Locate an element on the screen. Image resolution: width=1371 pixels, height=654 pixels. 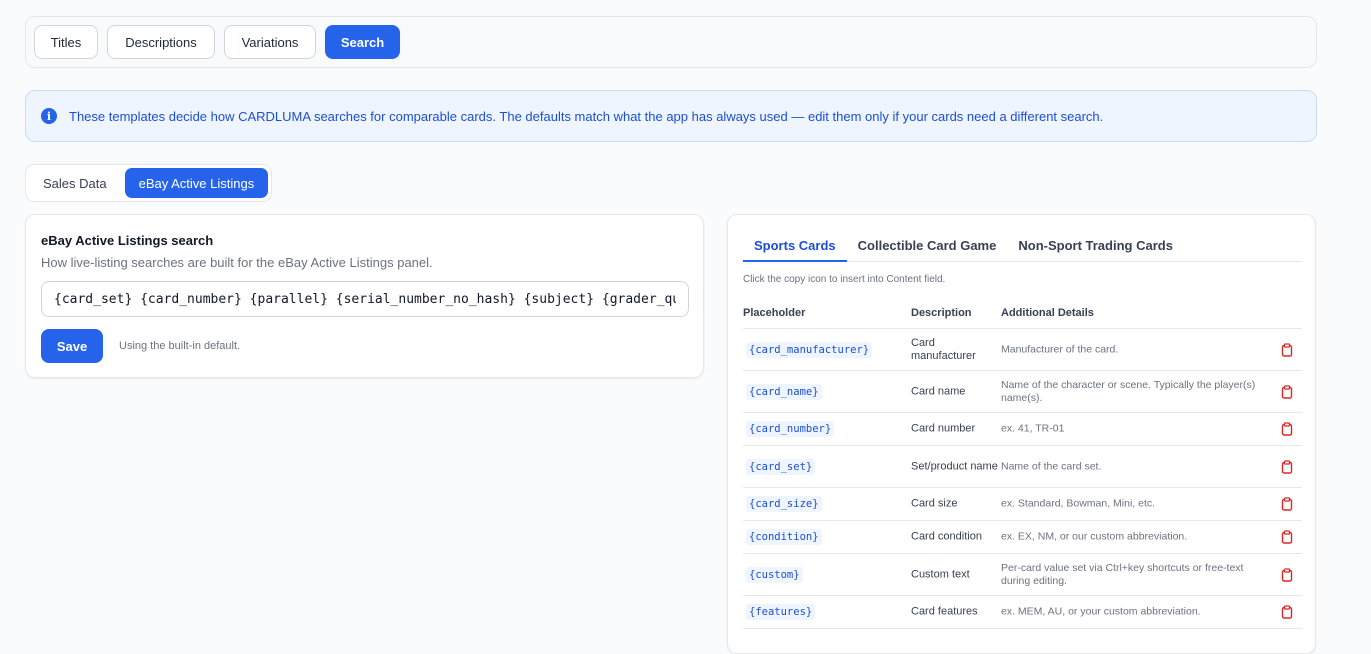
placeholder-code: {card_number} is located at coordinates (790, 429).